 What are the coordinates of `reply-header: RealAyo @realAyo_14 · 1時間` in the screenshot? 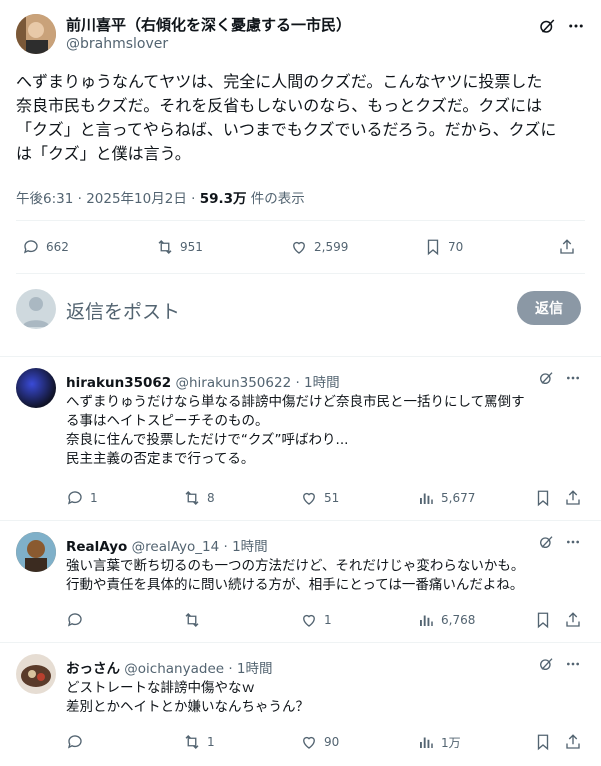 It's located at (167, 545).